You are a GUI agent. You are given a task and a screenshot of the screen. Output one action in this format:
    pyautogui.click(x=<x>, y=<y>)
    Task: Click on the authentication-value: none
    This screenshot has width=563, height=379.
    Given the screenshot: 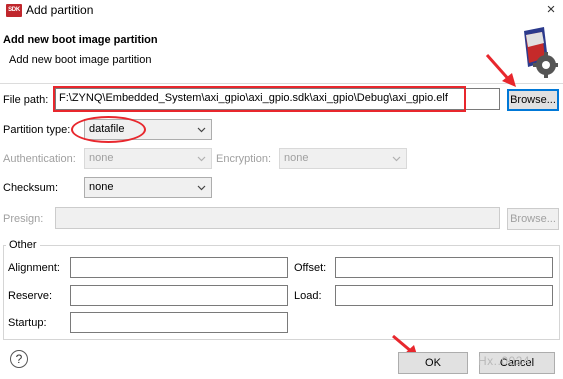 What is the action you would take?
    pyautogui.click(x=101, y=158)
    